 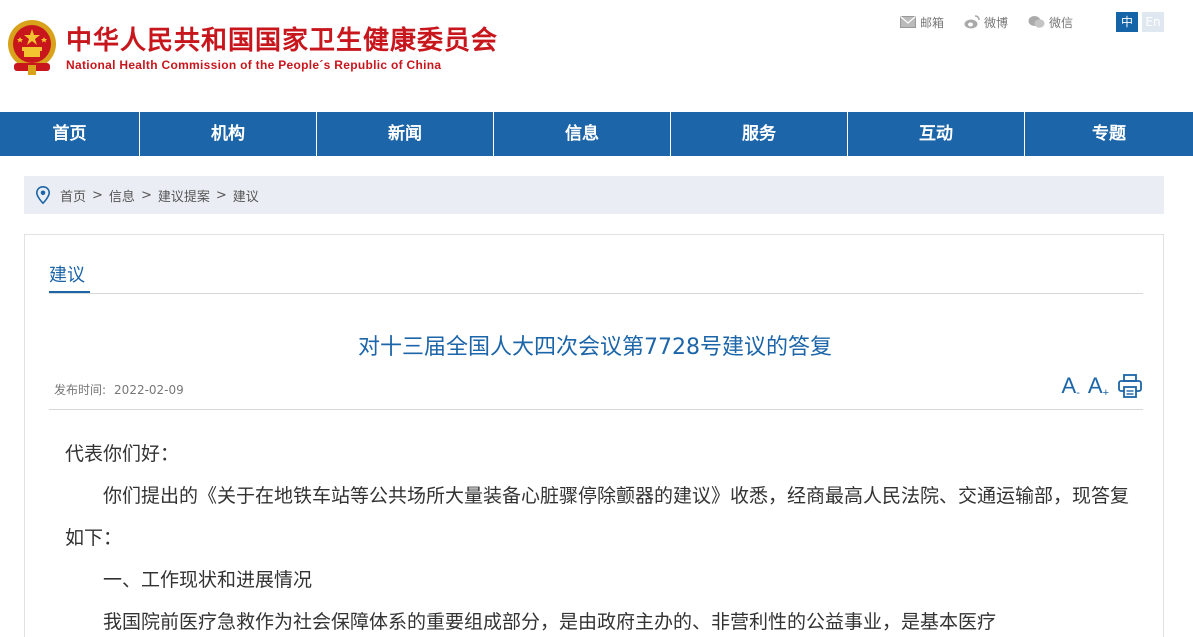 What do you see at coordinates (1078, 393) in the screenshot?
I see `font-decrease-sign: -` at bounding box center [1078, 393].